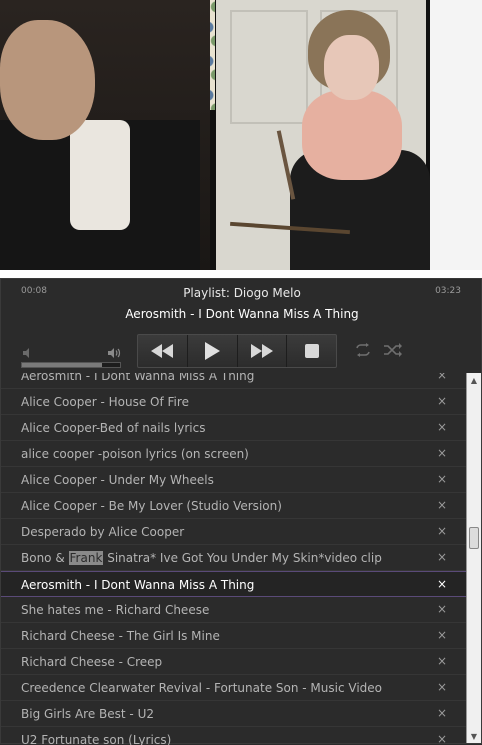  Describe the element at coordinates (135, 454) in the screenshot. I see `playlist-item-title: alice cooper -poison lyrics (on screen)` at that location.